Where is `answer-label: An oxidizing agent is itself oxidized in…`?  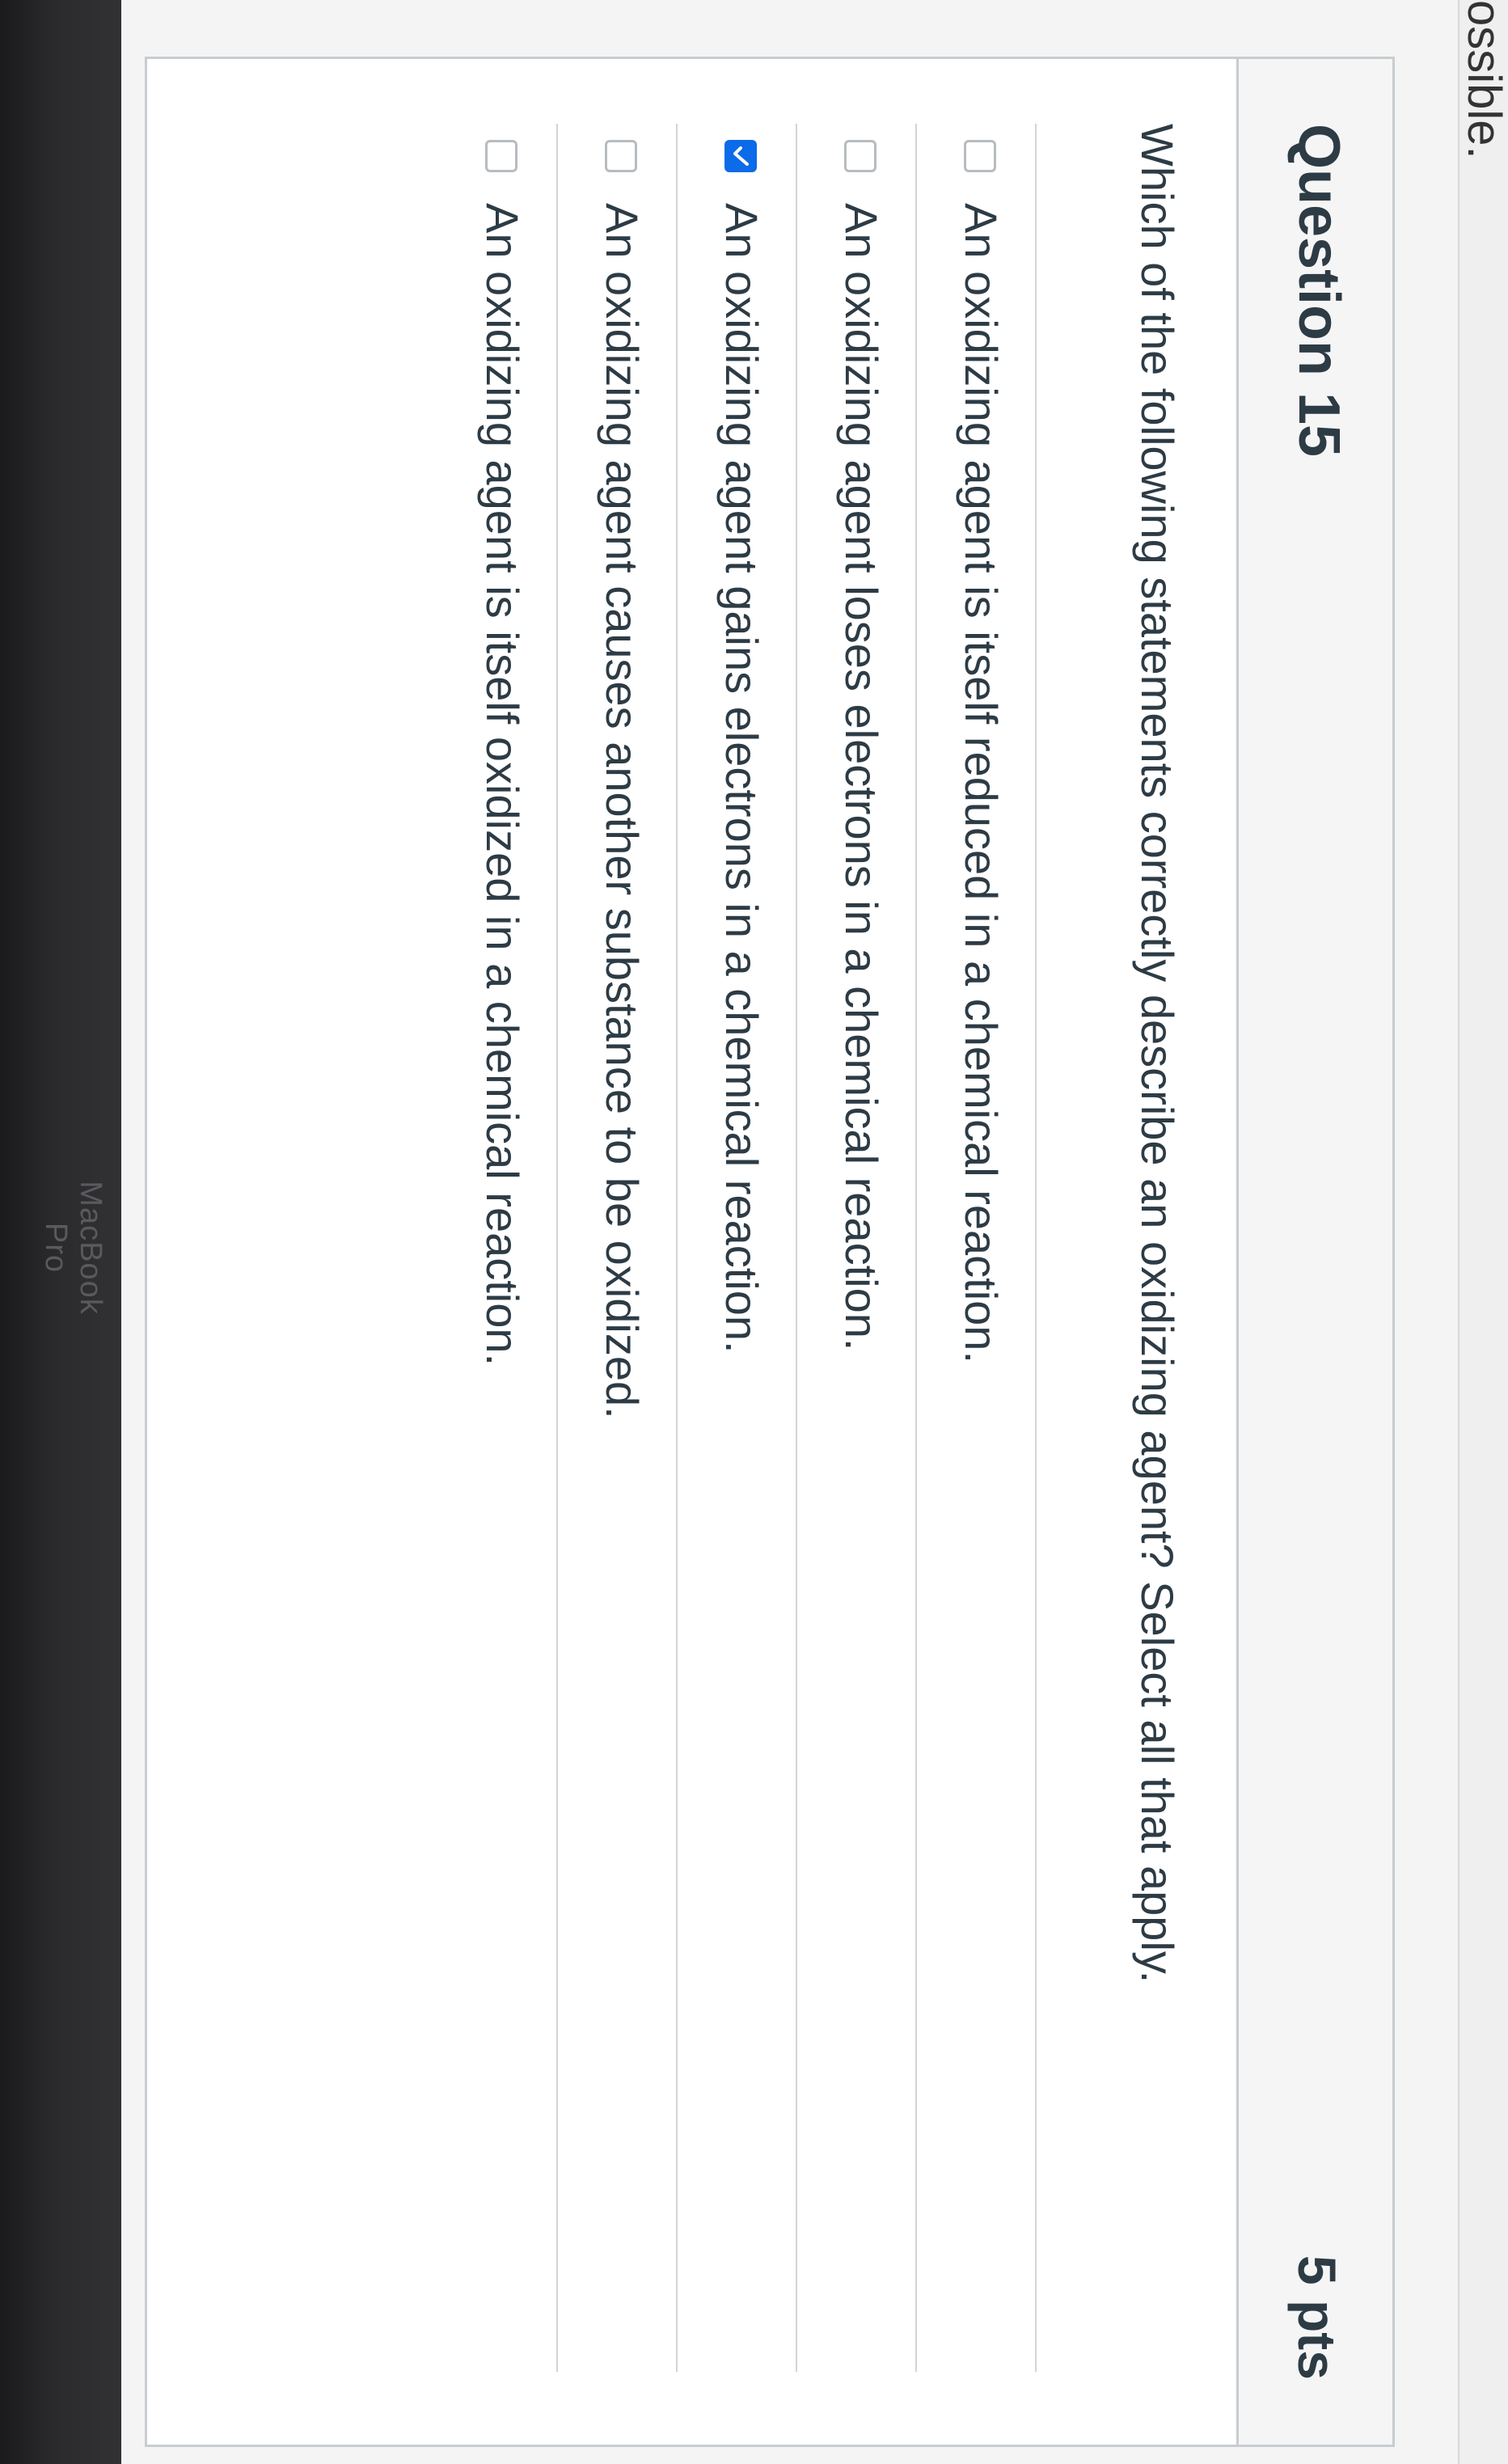
answer-label: An oxidizing agent is itself oxidized in… is located at coordinates (502, 784).